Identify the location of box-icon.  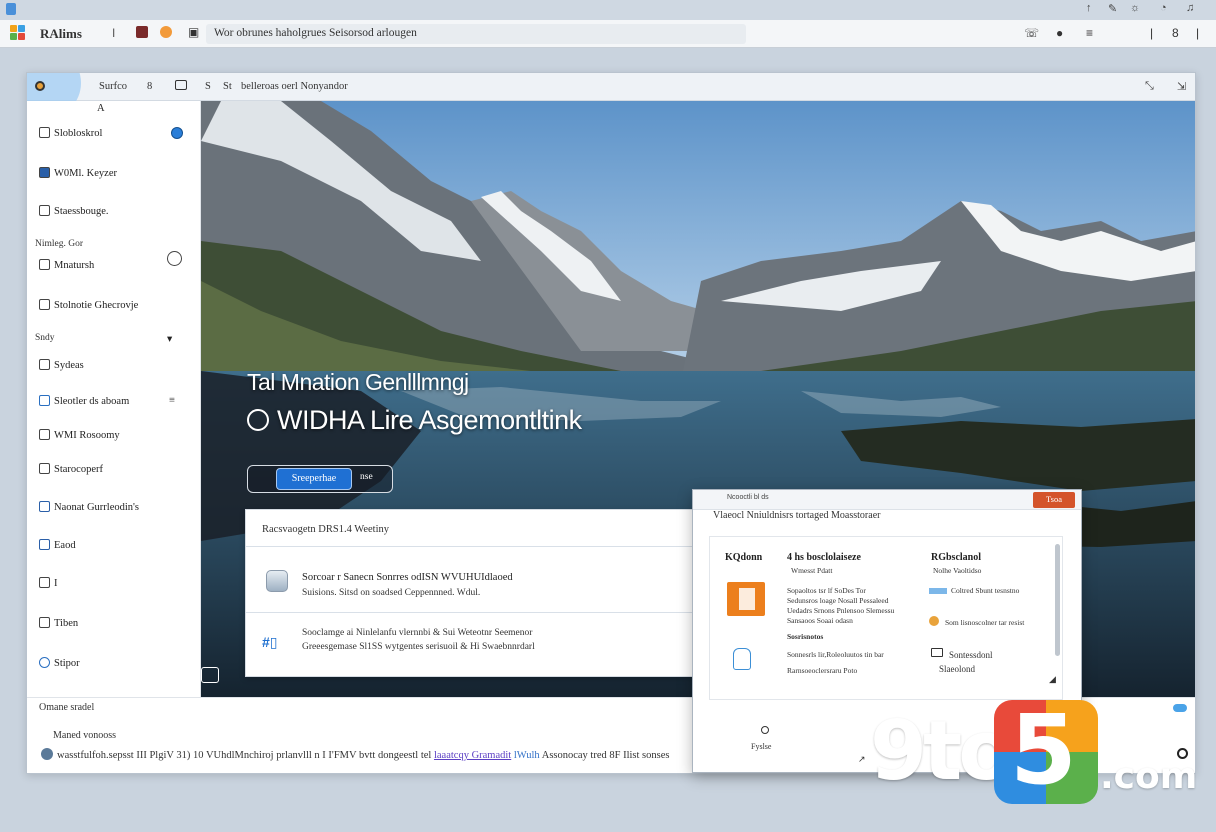
(44, 468).